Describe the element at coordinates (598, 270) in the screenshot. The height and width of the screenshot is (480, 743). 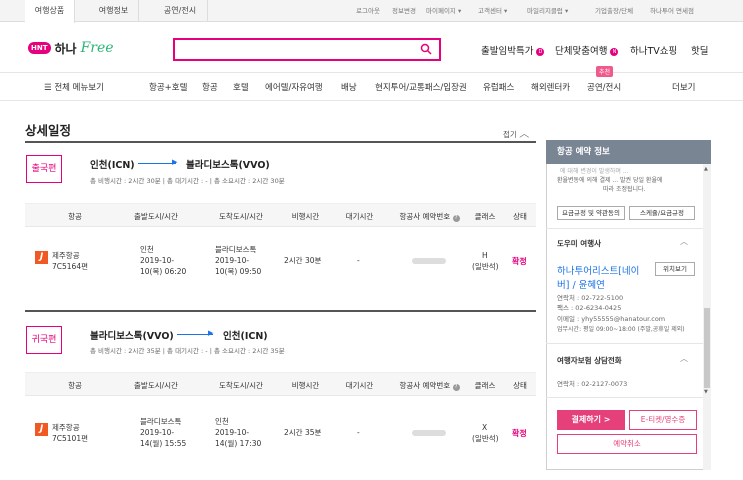
I see `agency-name-line1: 하나투어리스트[네이` at that location.